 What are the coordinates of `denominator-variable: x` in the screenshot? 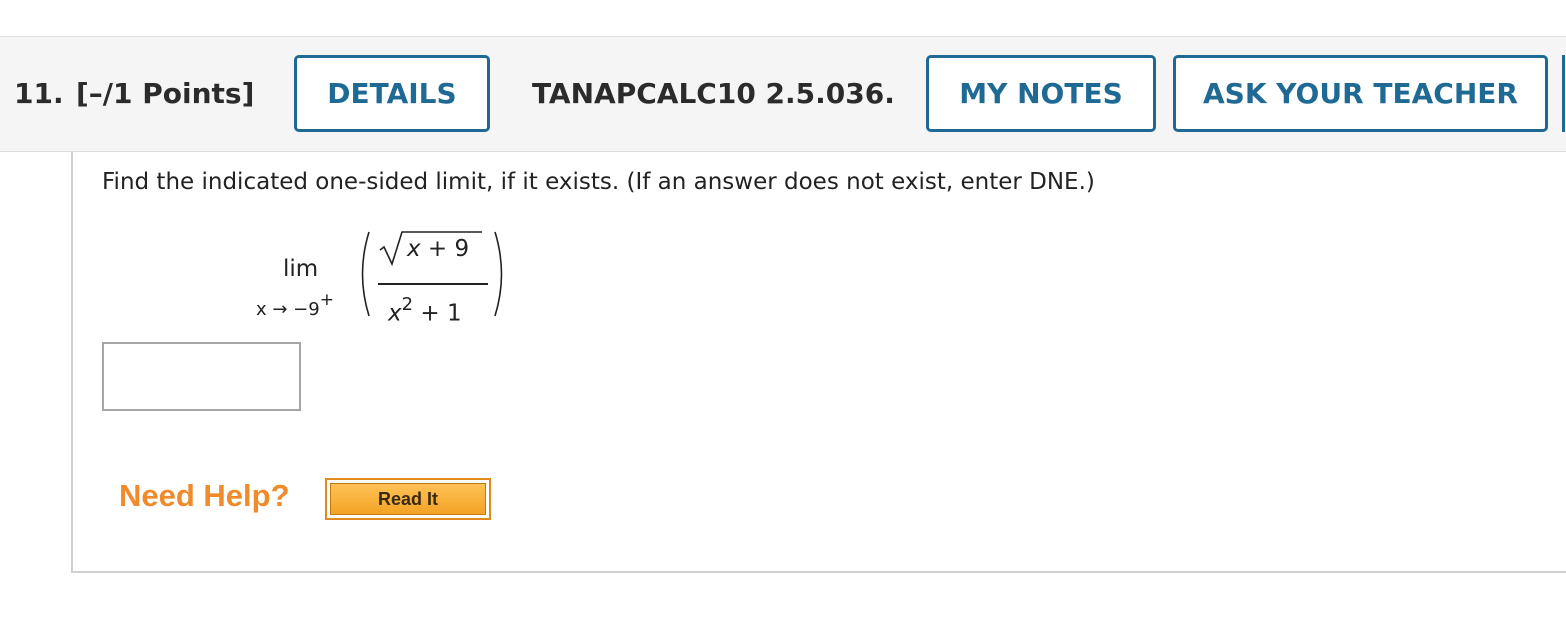 It's located at (395, 313).